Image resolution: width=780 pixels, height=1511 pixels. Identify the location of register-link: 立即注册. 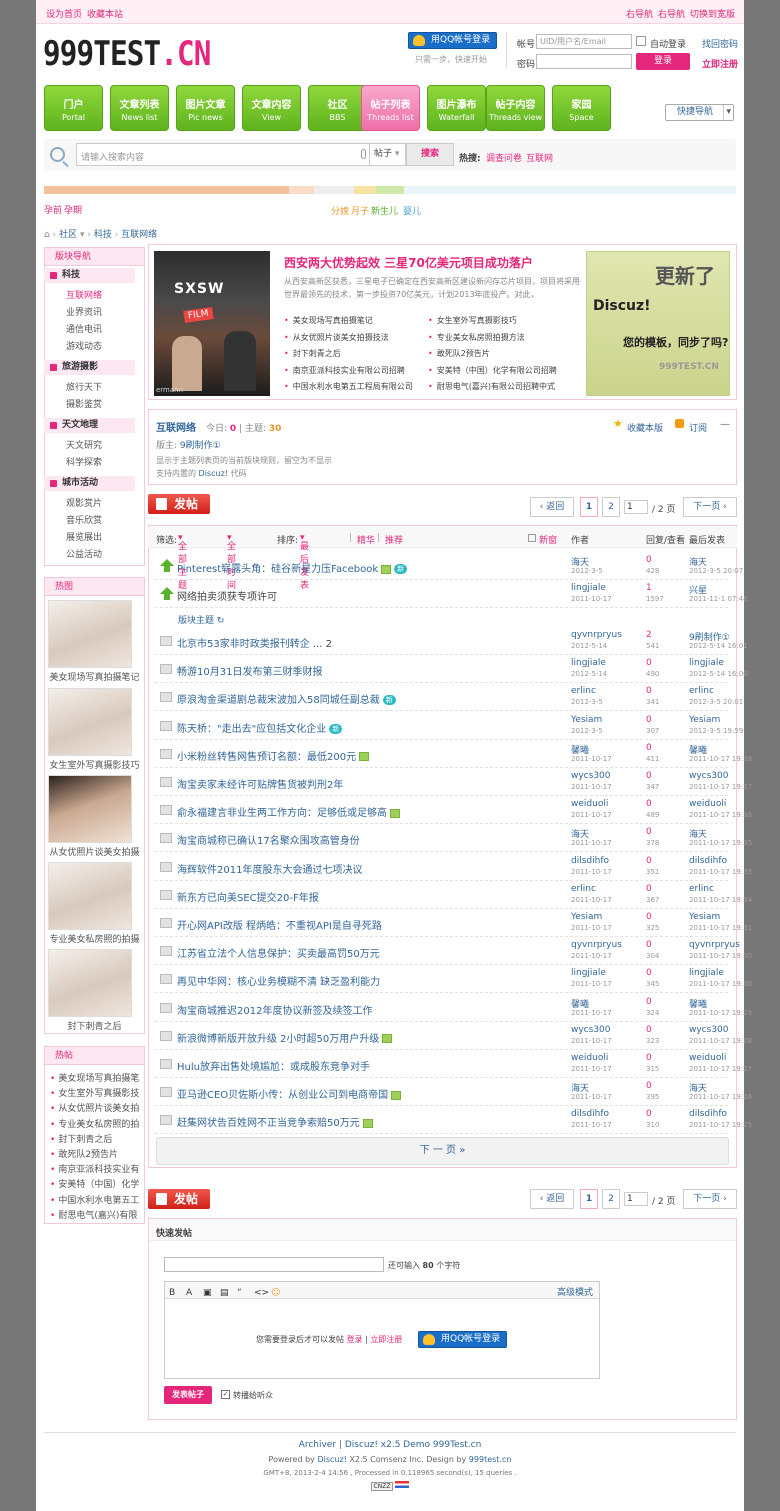
(720, 63).